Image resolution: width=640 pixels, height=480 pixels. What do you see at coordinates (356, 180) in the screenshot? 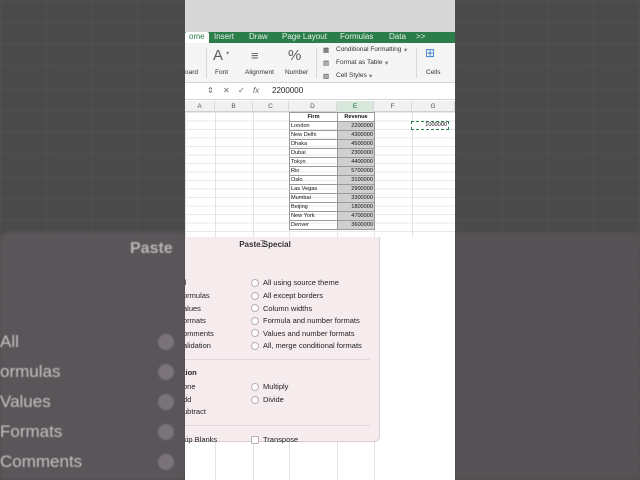
I see `revenue-cell: 3100000` at bounding box center [356, 180].